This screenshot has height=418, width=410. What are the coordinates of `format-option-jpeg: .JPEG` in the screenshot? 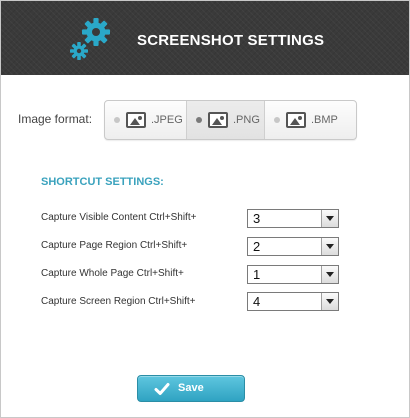 It's located at (146, 120).